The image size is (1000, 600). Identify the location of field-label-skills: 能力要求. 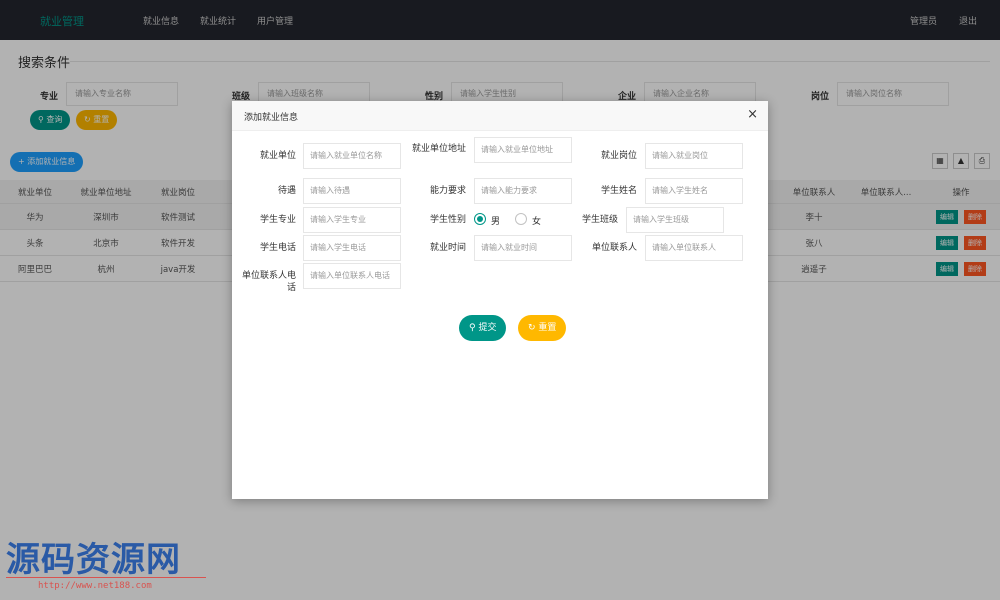
(447, 191).